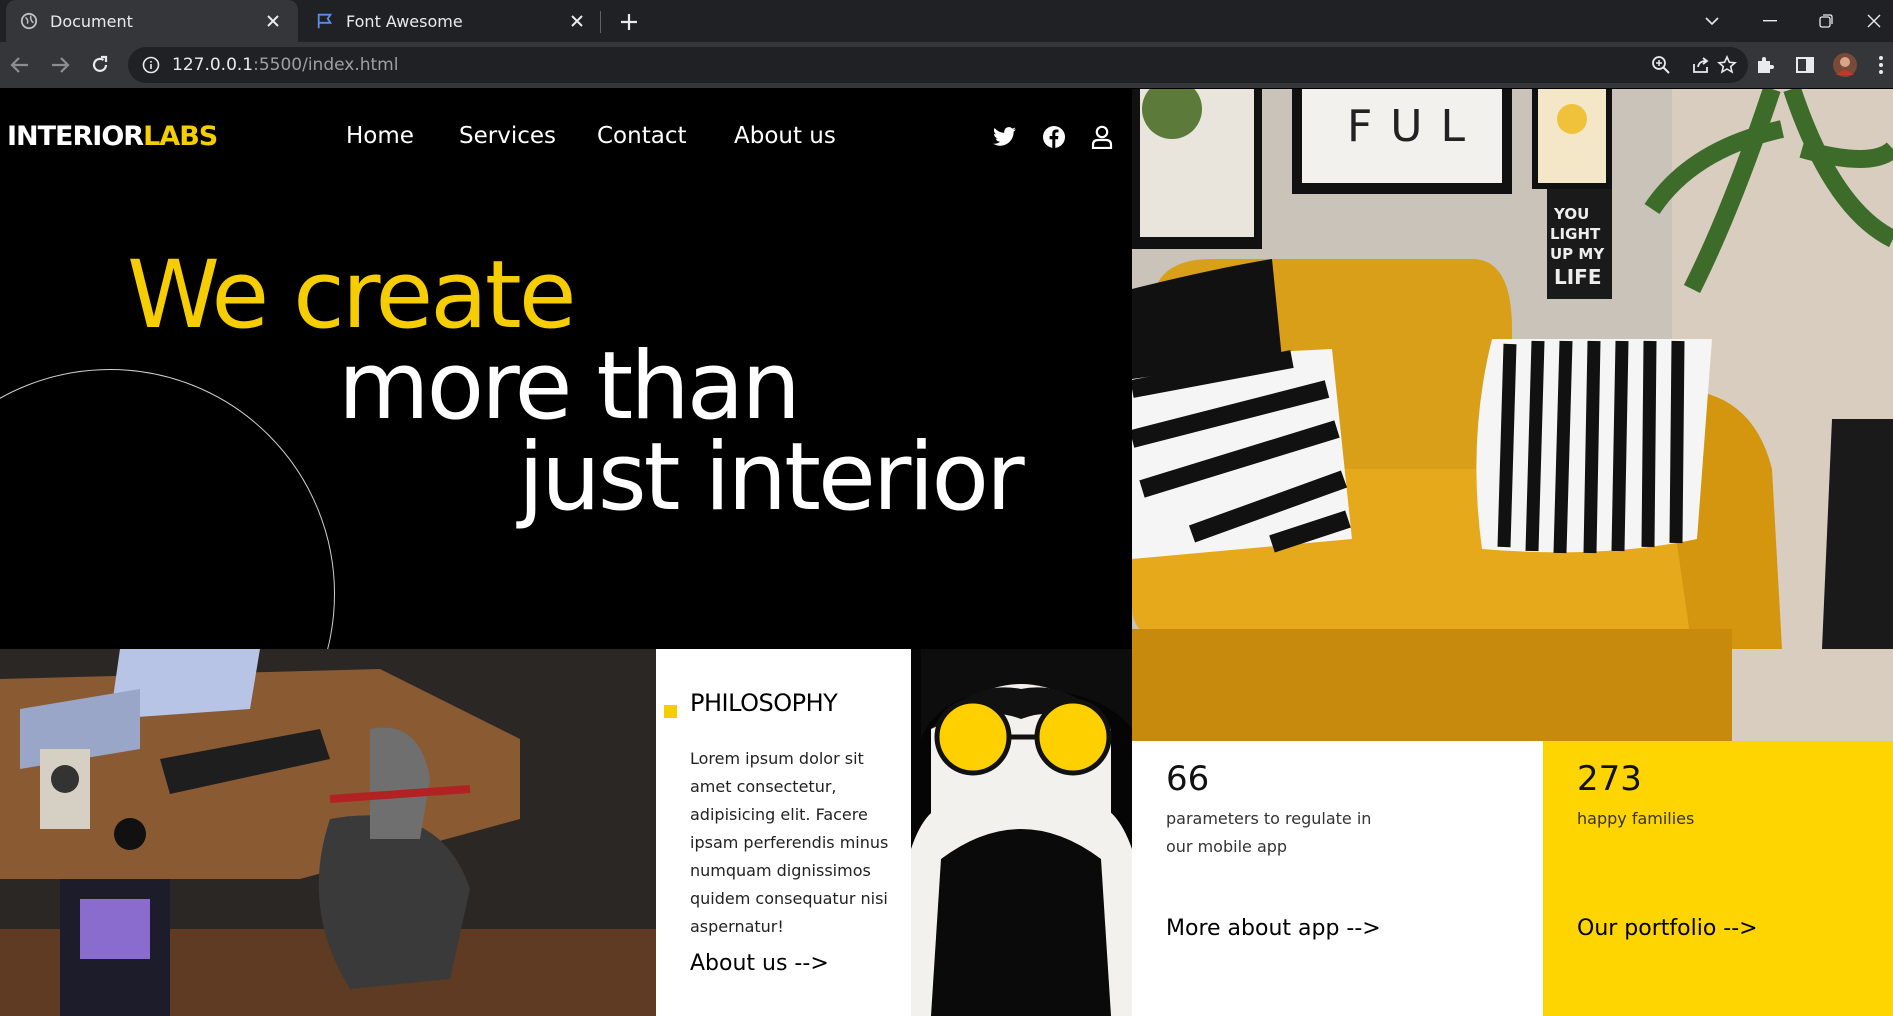 Image resolution: width=1893 pixels, height=1016 pixels. What do you see at coordinates (180, 136) in the screenshot?
I see `logo-accent: LABS` at bounding box center [180, 136].